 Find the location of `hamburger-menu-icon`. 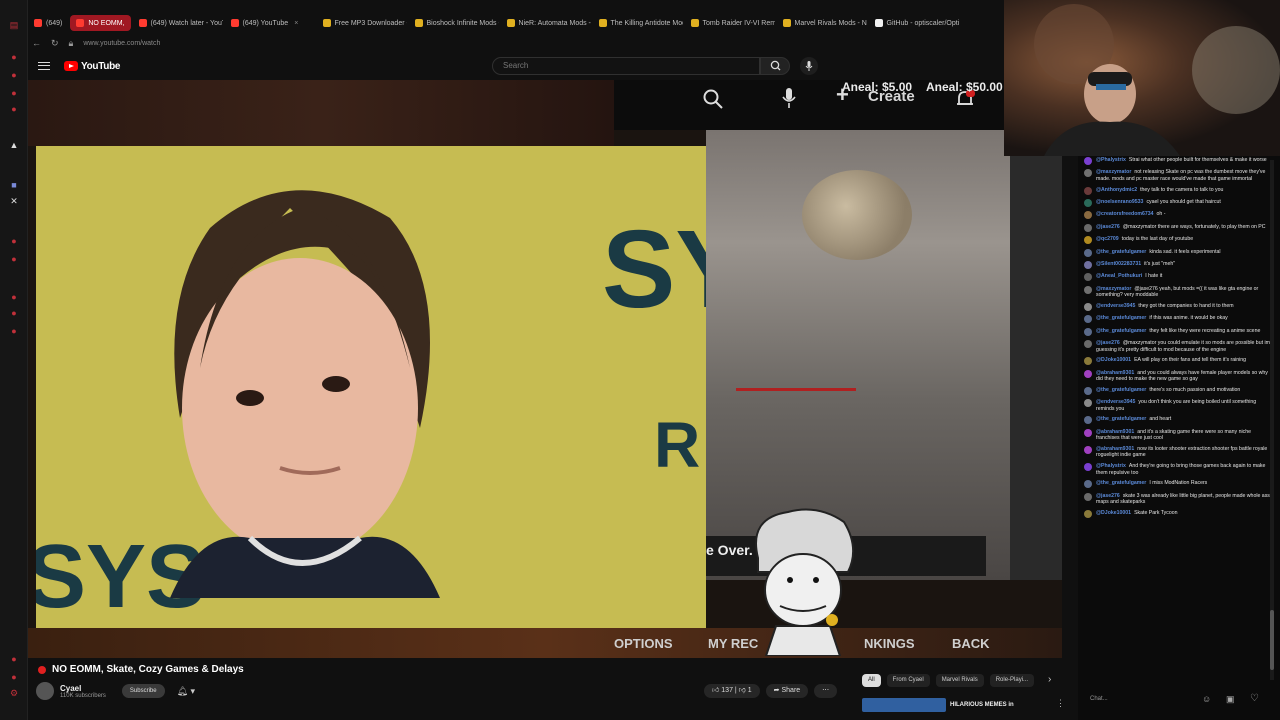

hamburger-menu-icon is located at coordinates (44, 66).